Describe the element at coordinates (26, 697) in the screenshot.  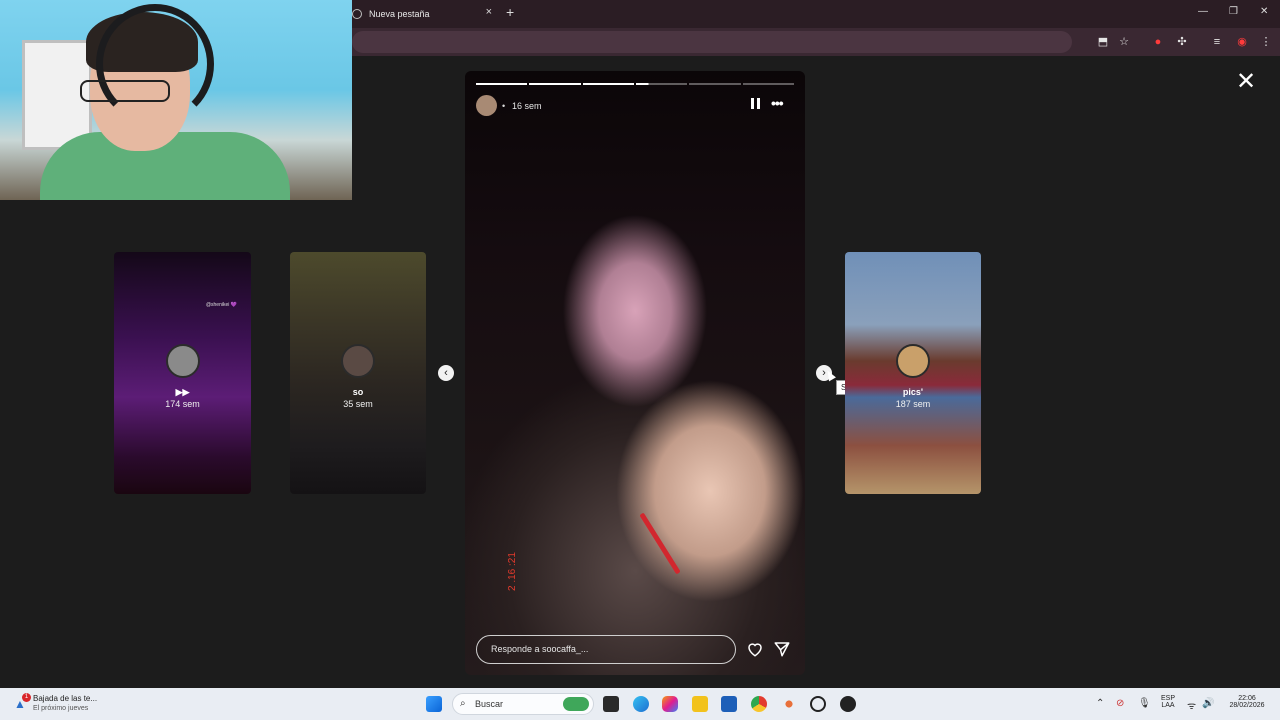
I see `notification-badge: 1` at that location.